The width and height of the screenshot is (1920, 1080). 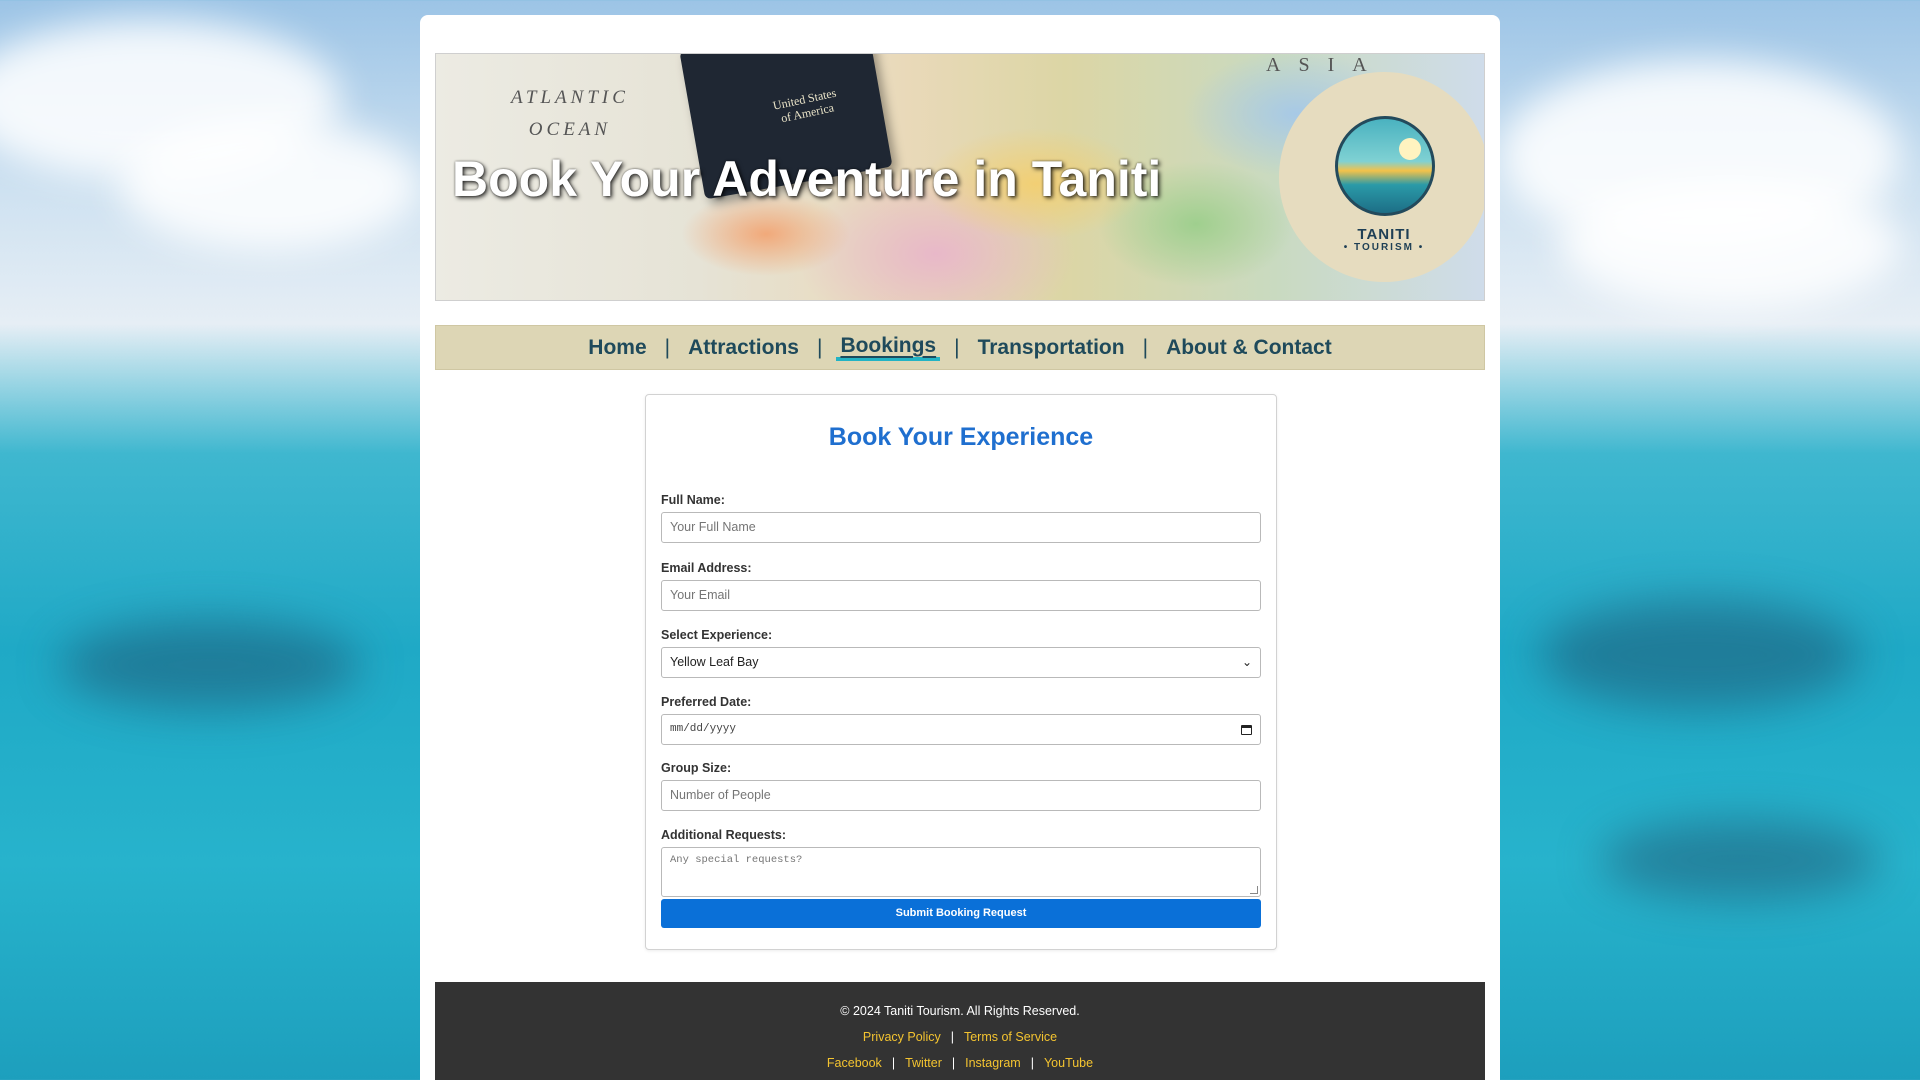 What do you see at coordinates (570, 129) in the screenshot?
I see `map-ocean-line2: OCEAN` at bounding box center [570, 129].